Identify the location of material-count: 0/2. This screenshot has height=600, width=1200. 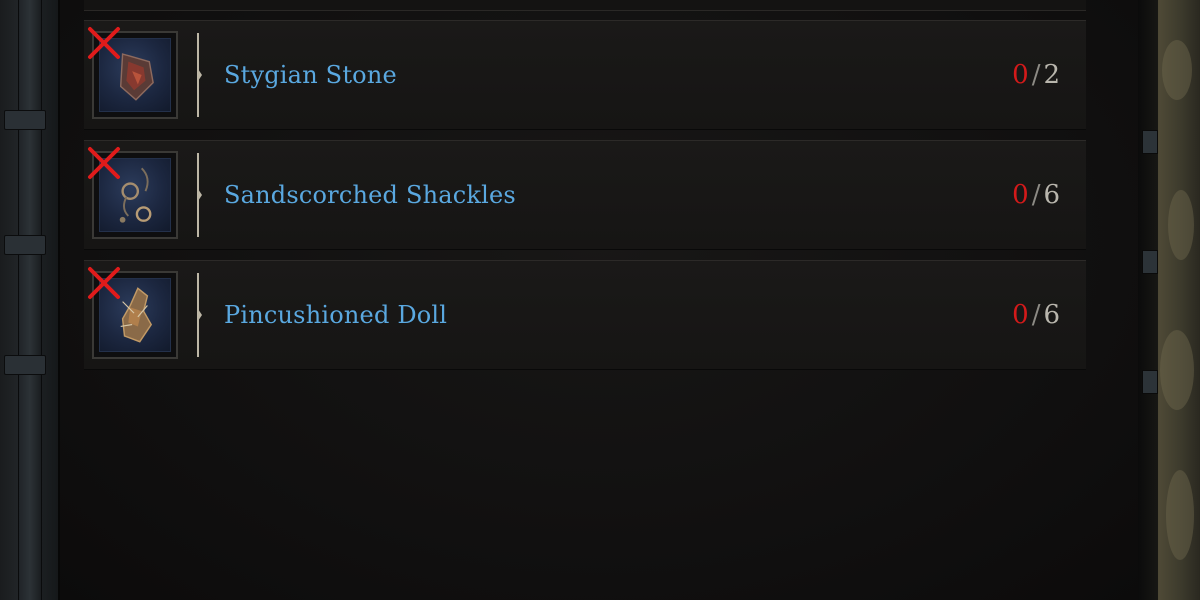
(1036, 75).